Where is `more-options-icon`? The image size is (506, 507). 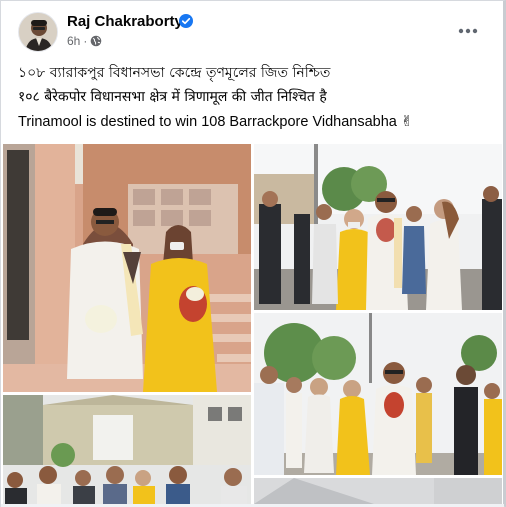
more-options-icon is located at coordinates (468, 31).